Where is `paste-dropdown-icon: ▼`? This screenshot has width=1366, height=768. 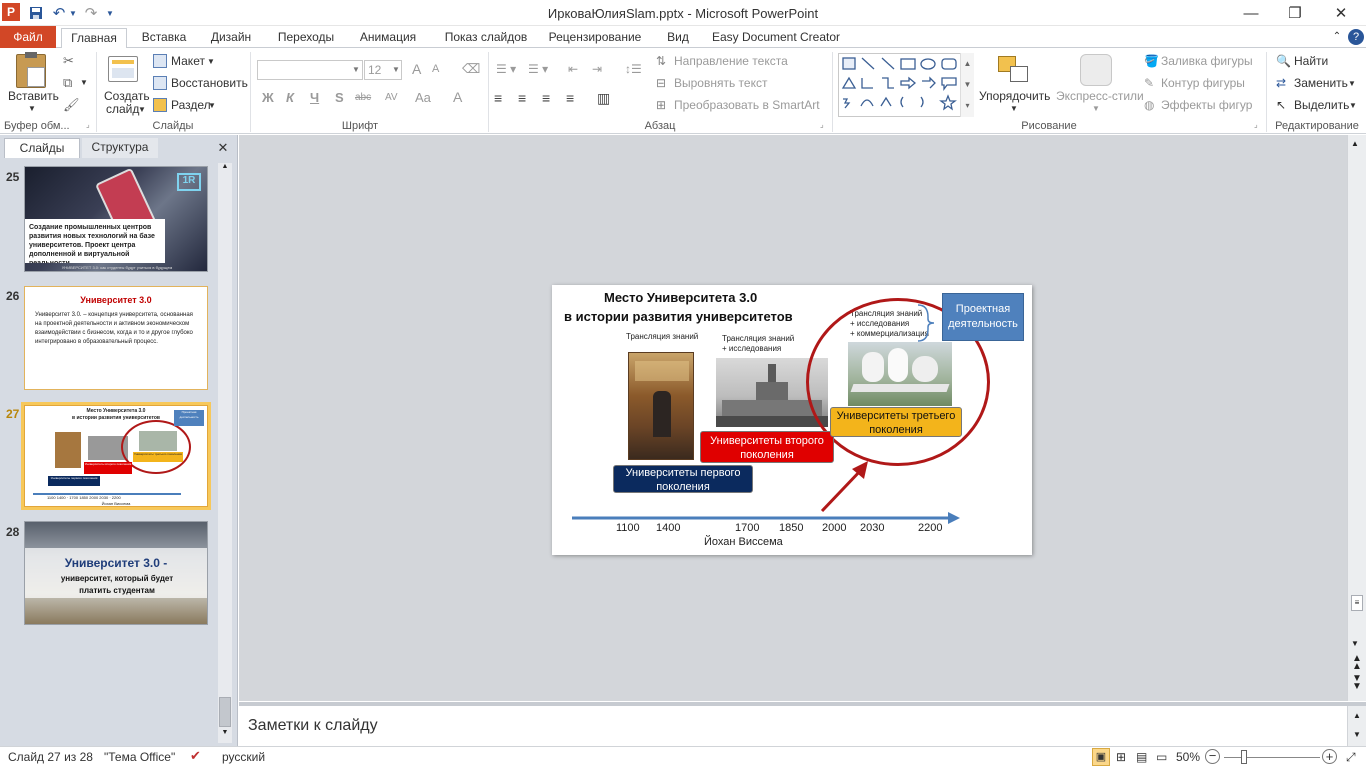
paste-dropdown-icon: ▼ is located at coordinates (32, 108).